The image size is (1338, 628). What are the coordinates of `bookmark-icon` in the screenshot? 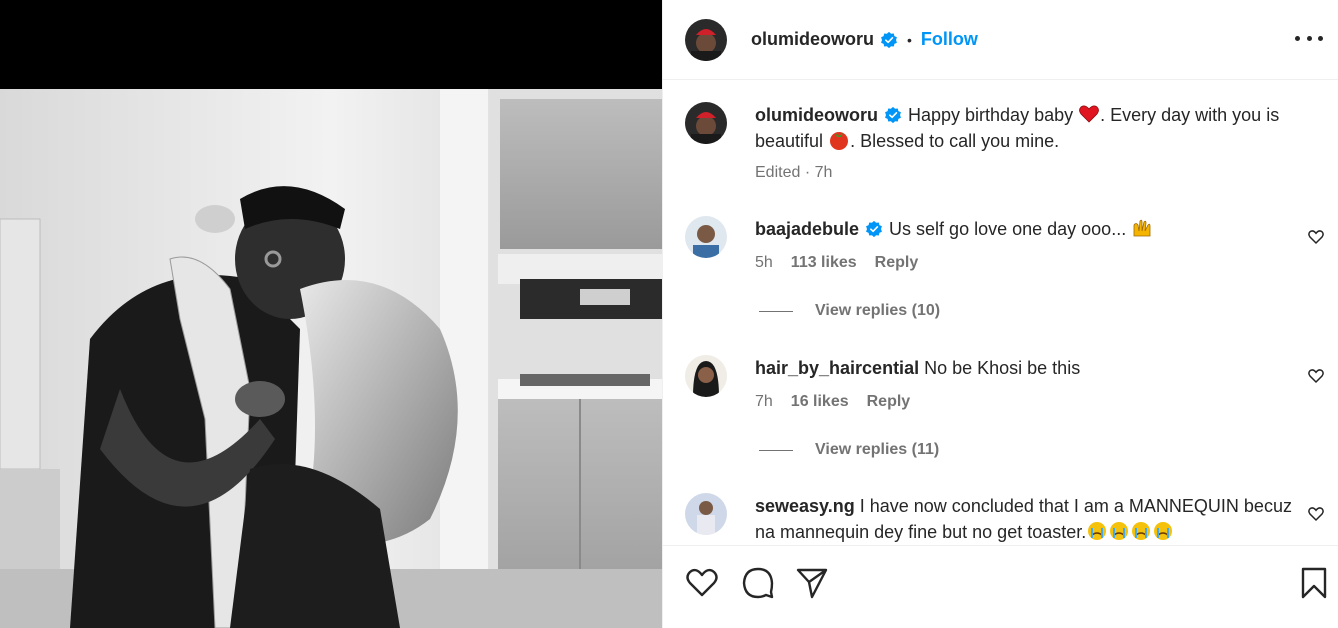 It's located at (1314, 583).